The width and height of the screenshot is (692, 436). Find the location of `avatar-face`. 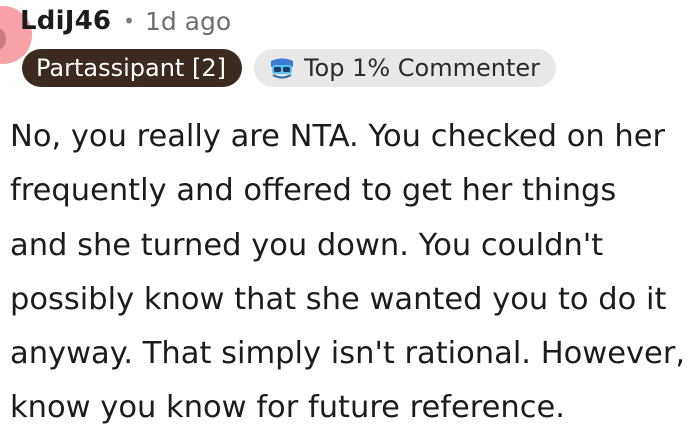

avatar-face is located at coordinates (3, 39).